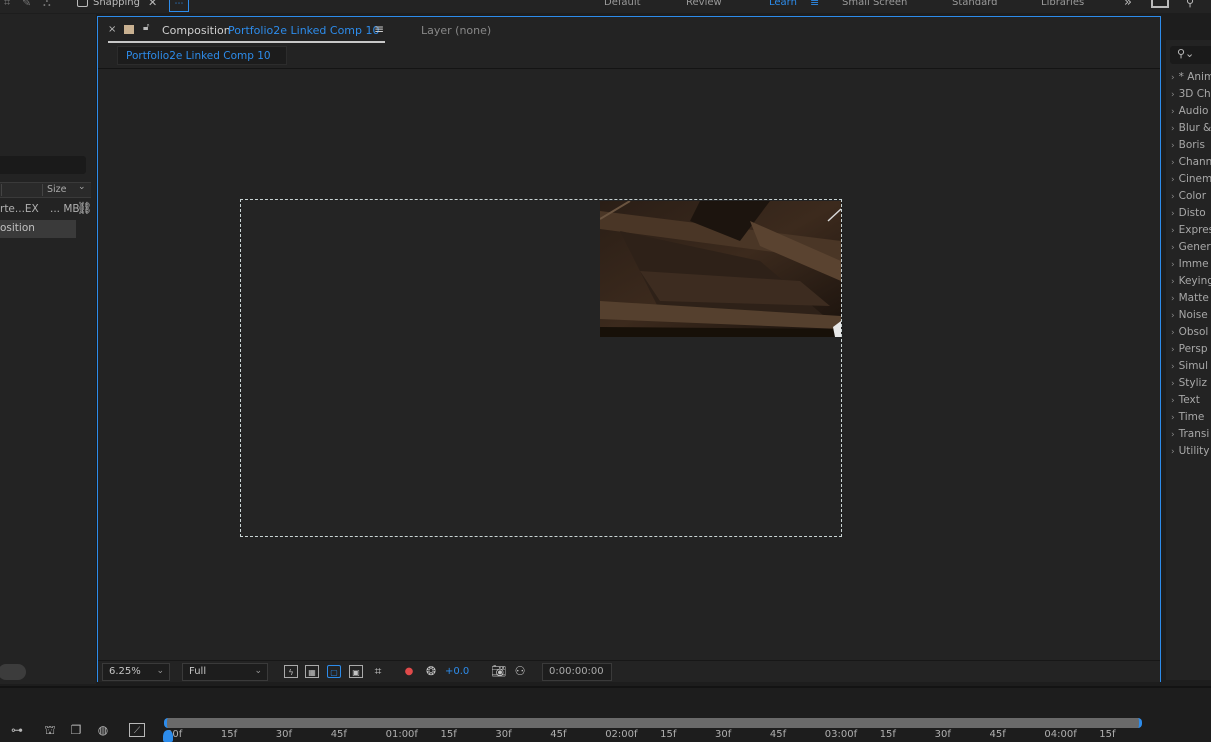 This screenshot has width=1211, height=742. What do you see at coordinates (1190, 298) in the screenshot?
I see `effects-category-item: › Matte` at bounding box center [1190, 298].